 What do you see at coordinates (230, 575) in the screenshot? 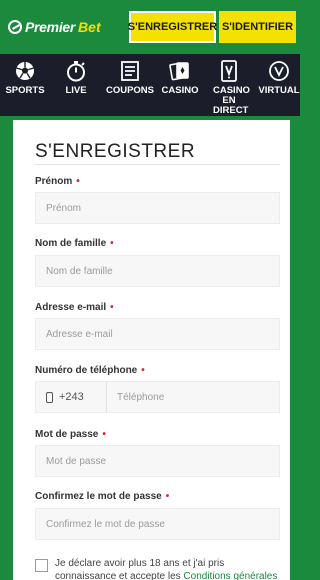
I see `terms-link: Conditions générales` at bounding box center [230, 575].